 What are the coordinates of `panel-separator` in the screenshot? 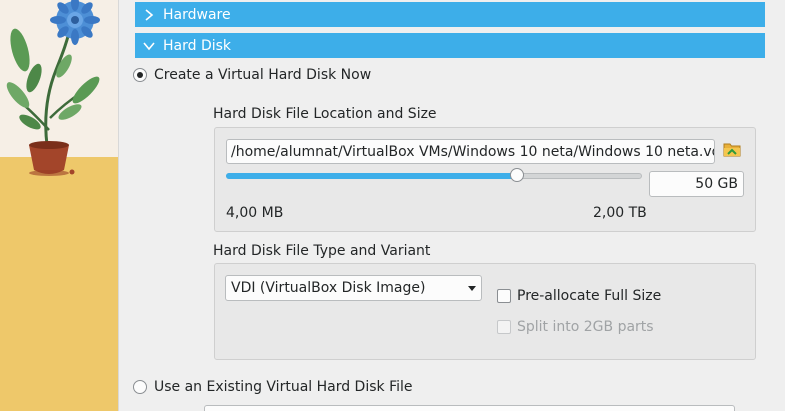 It's located at (118, 205).